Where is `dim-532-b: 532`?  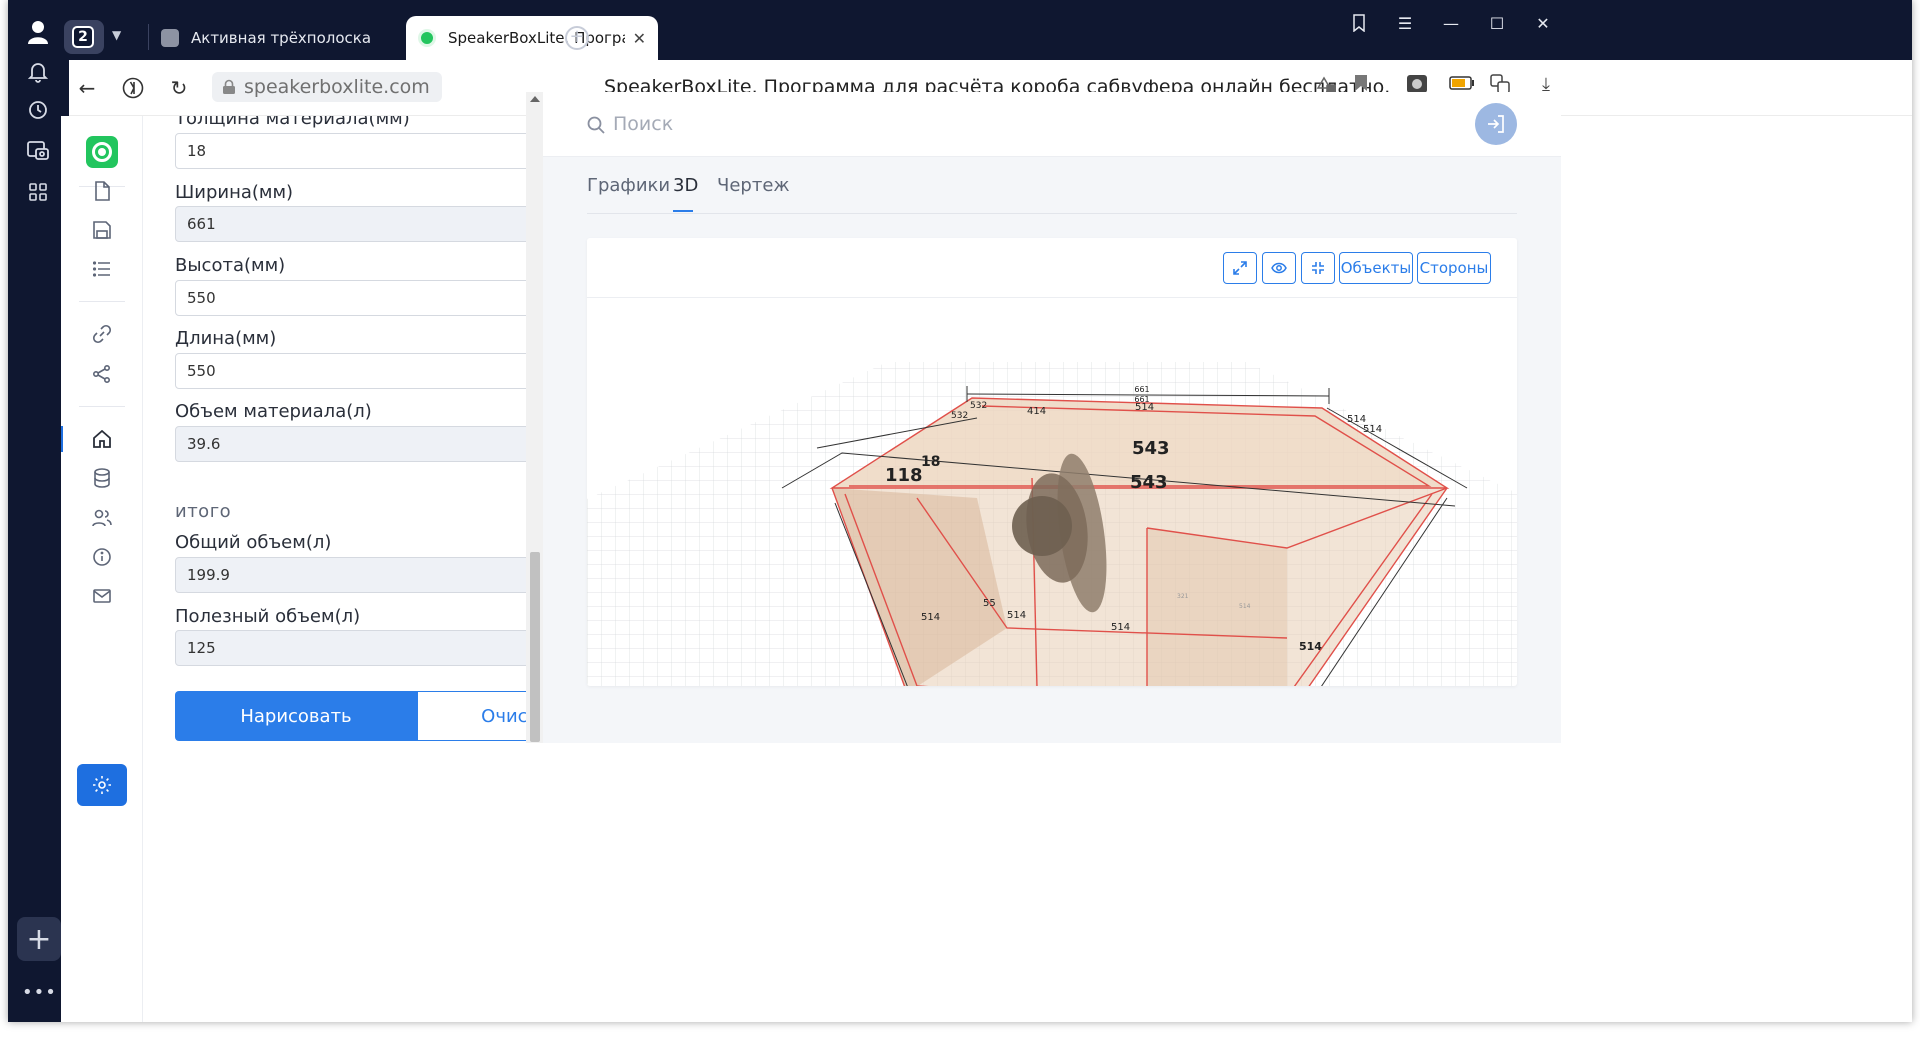 dim-532-b: 532 is located at coordinates (959, 416).